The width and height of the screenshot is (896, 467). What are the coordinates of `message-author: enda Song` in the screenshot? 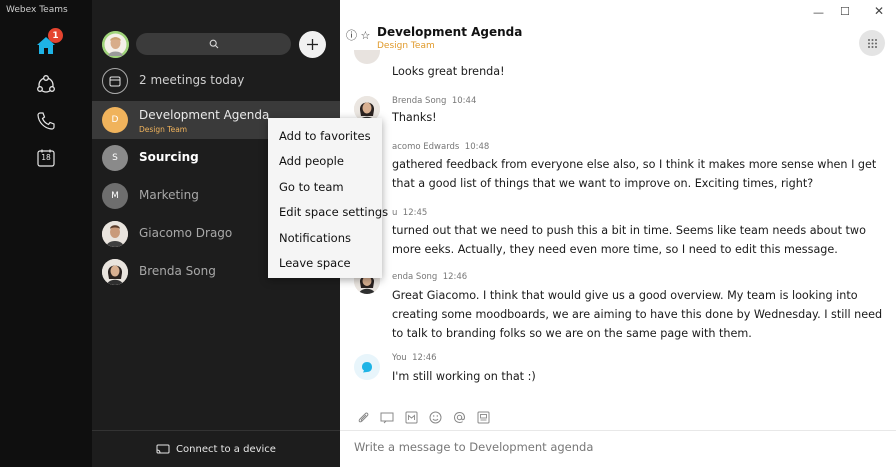 It's located at (415, 277).